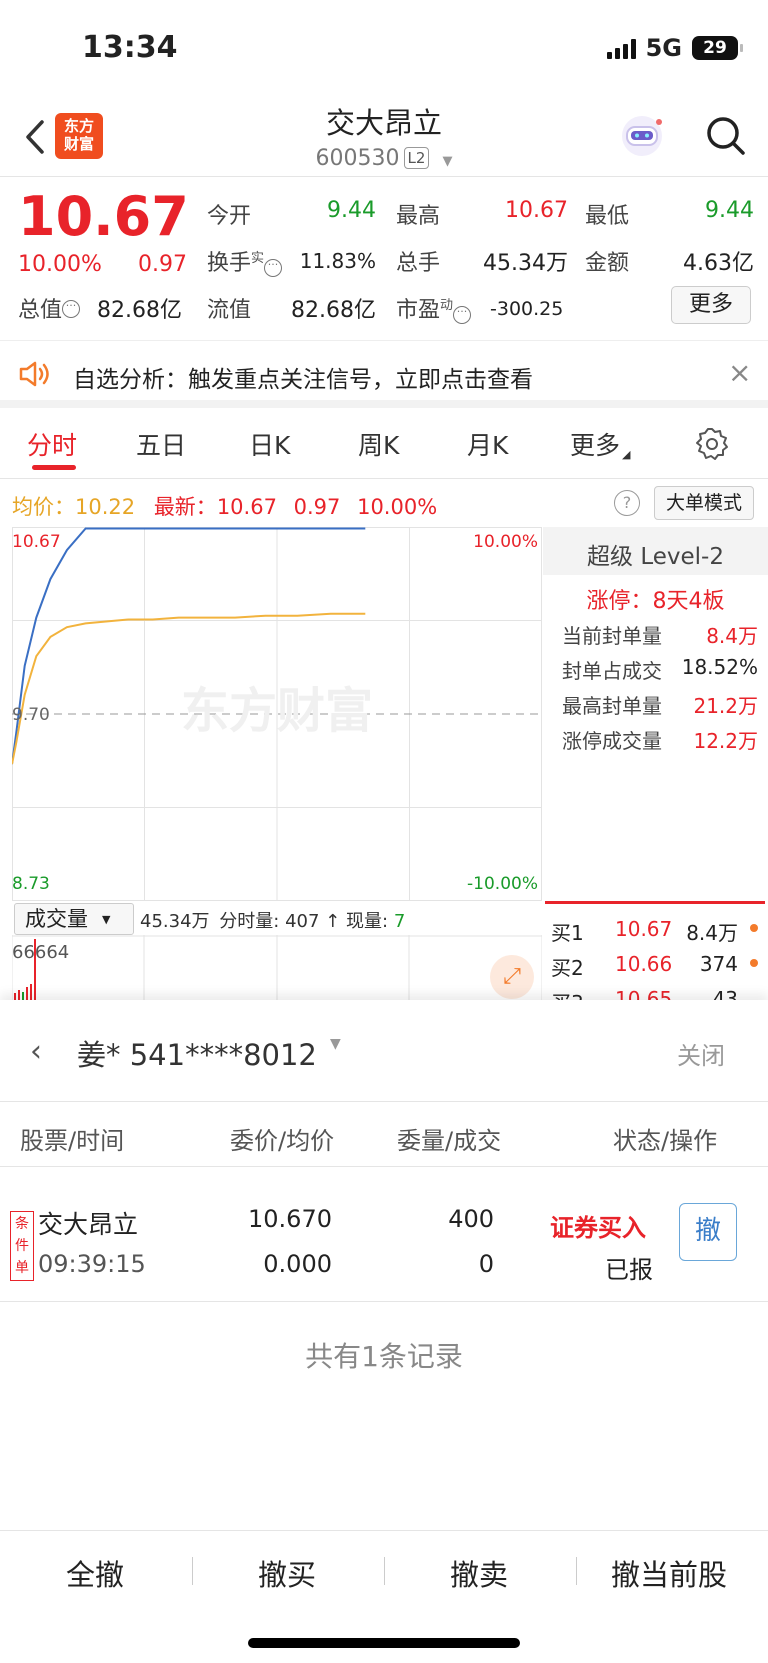 The width and height of the screenshot is (768, 1663). Describe the element at coordinates (34, 374) in the screenshot. I see `speaker-icon` at that location.